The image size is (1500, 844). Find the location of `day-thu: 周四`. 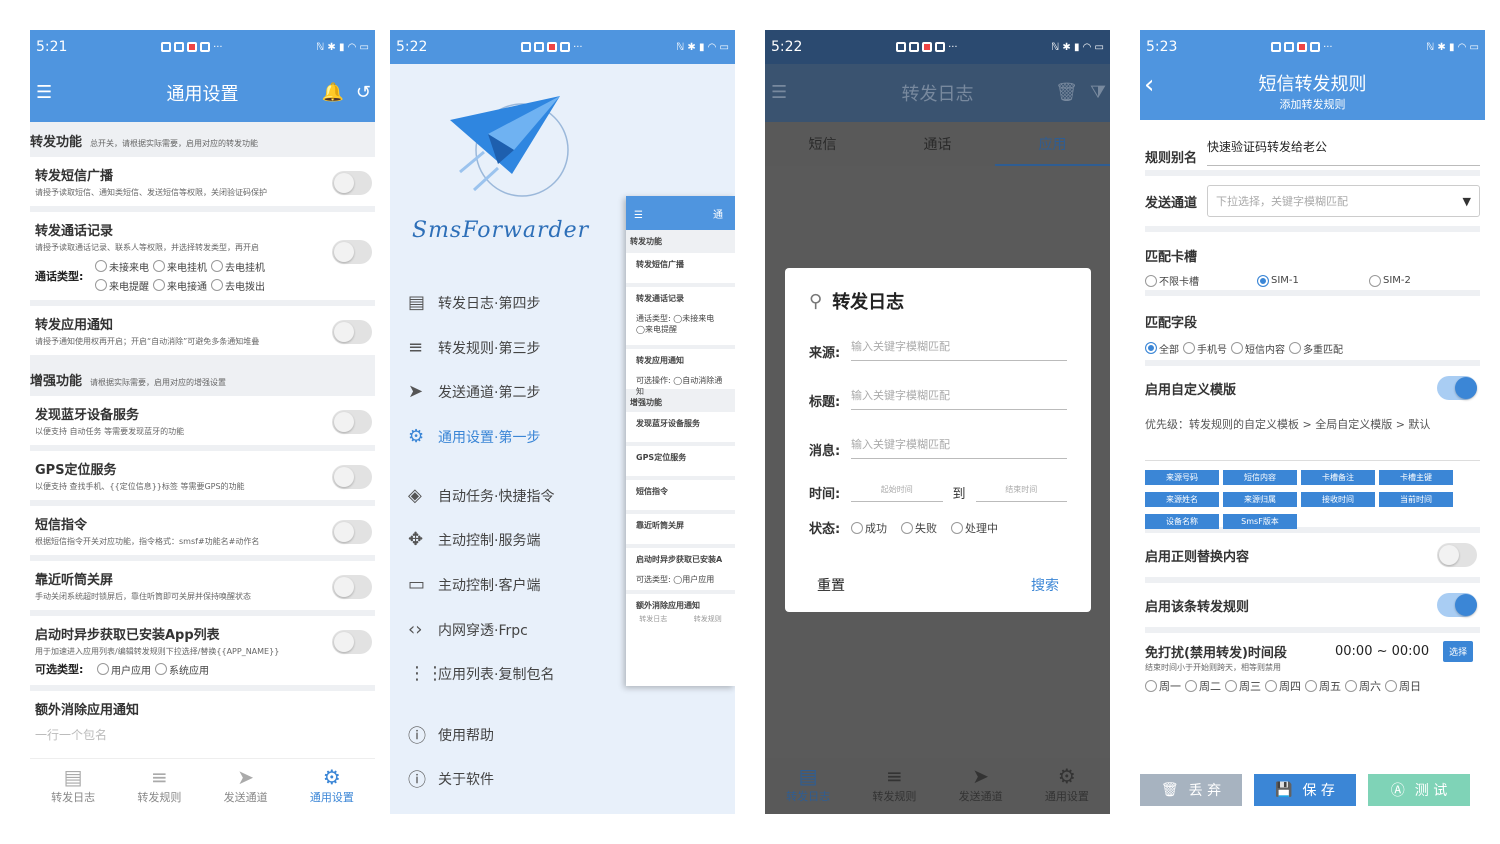

day-thu: 周四 is located at coordinates (1283, 686).